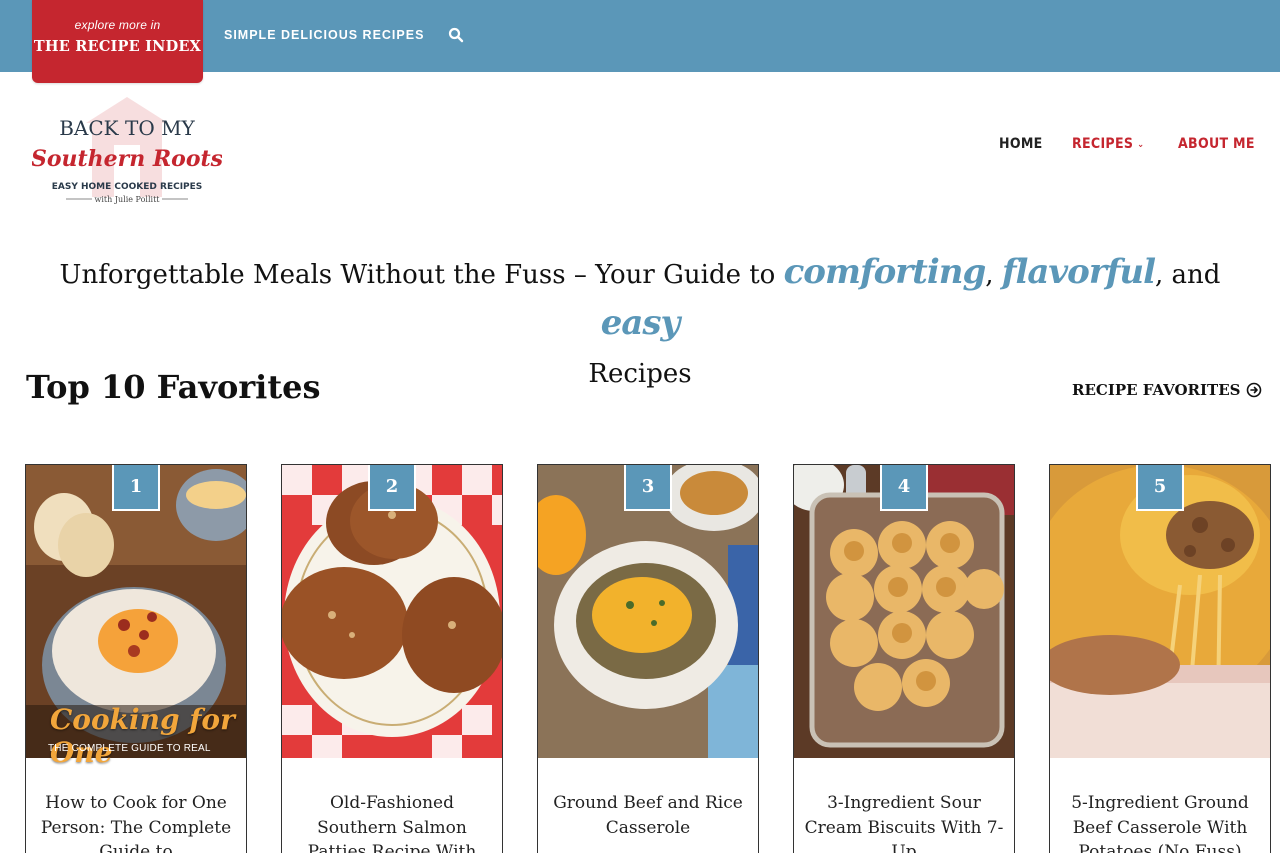  Describe the element at coordinates (1160, 488) in the screenshot. I see `rank-badge: 5` at that location.